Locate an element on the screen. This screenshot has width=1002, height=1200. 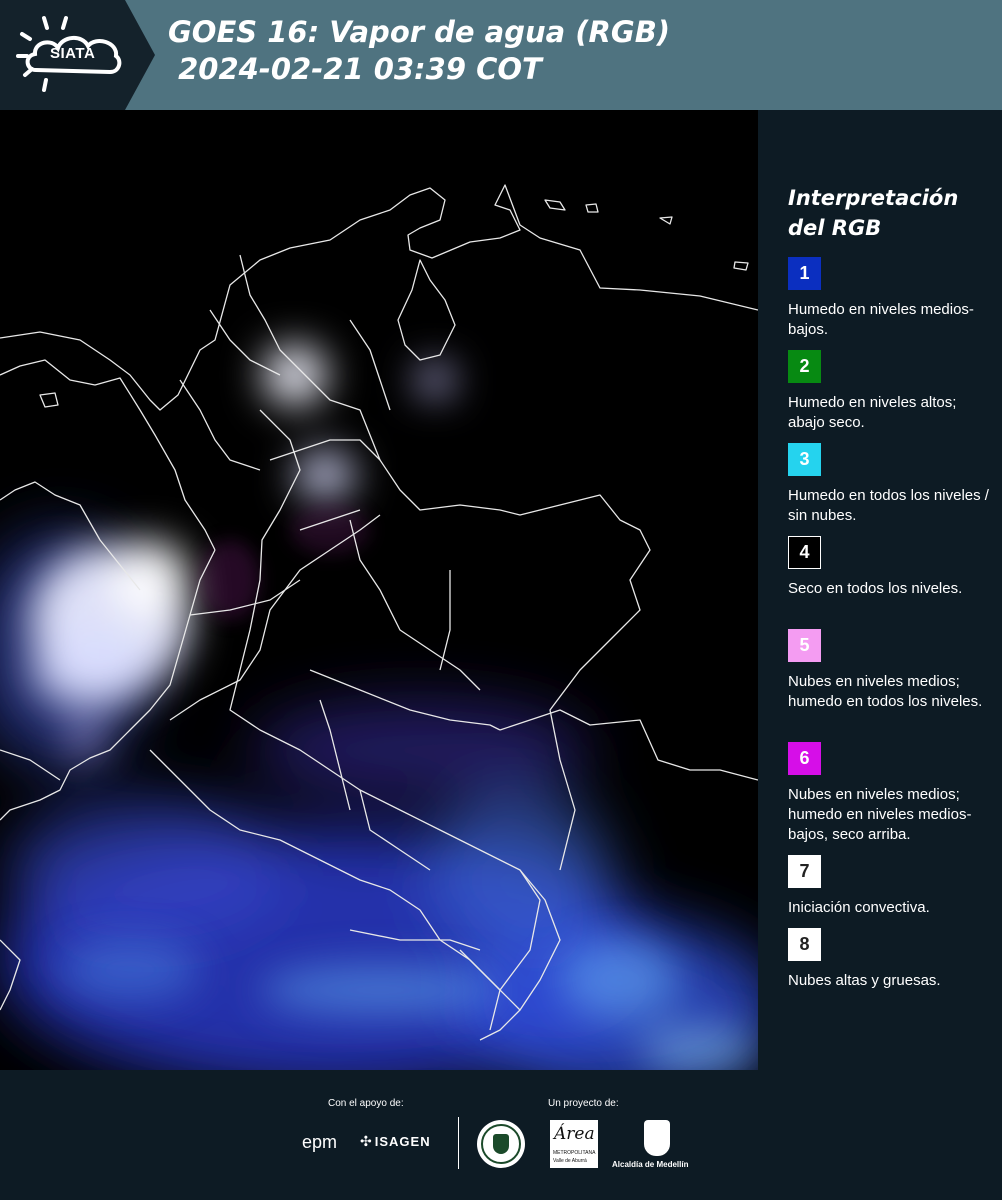
legend-number-1: 1 is located at coordinates (804, 273).